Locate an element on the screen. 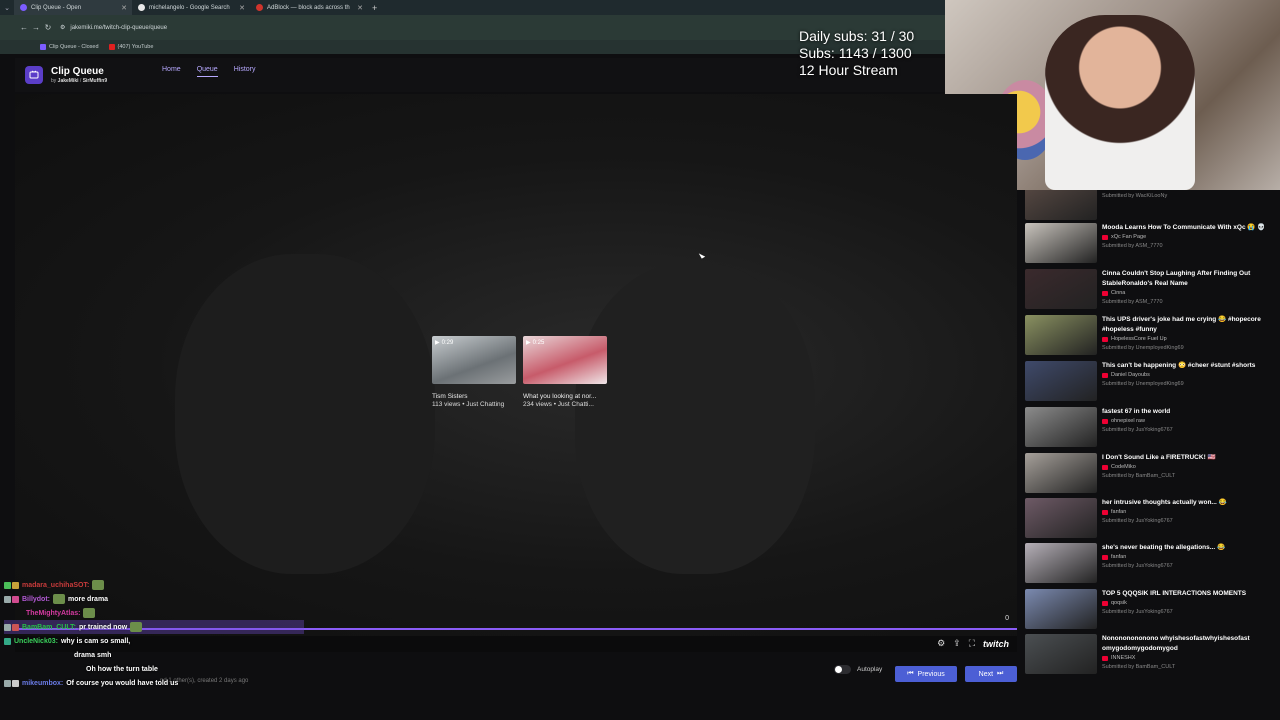  tab-label: michelangelo - Google Search is located at coordinates (189, 7).